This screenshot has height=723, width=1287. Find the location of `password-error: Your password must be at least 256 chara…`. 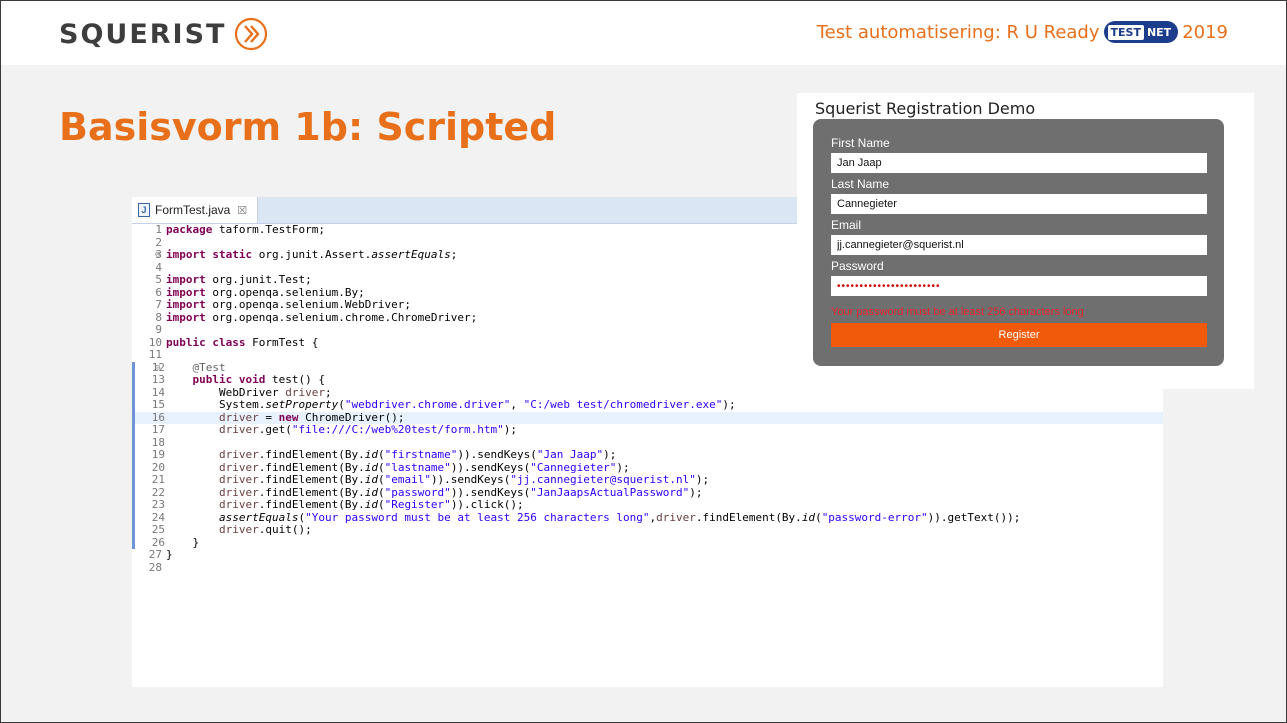

password-error: Your password must be at least 256 chara… is located at coordinates (957, 312).